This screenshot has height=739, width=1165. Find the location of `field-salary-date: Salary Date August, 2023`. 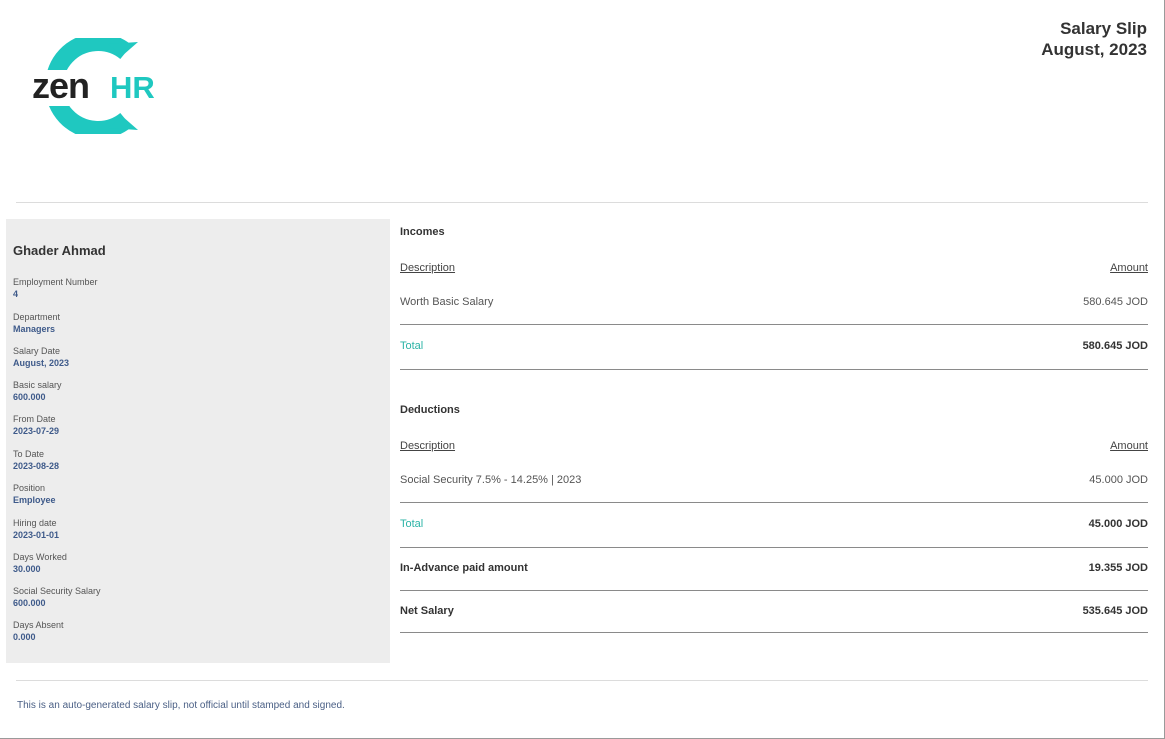

field-salary-date: Salary Date August, 2023 is located at coordinates (41, 357).